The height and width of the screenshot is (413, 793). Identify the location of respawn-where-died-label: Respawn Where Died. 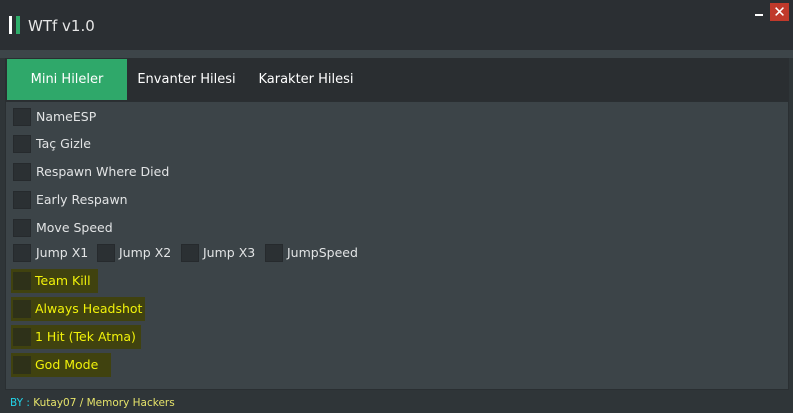
(103, 171).